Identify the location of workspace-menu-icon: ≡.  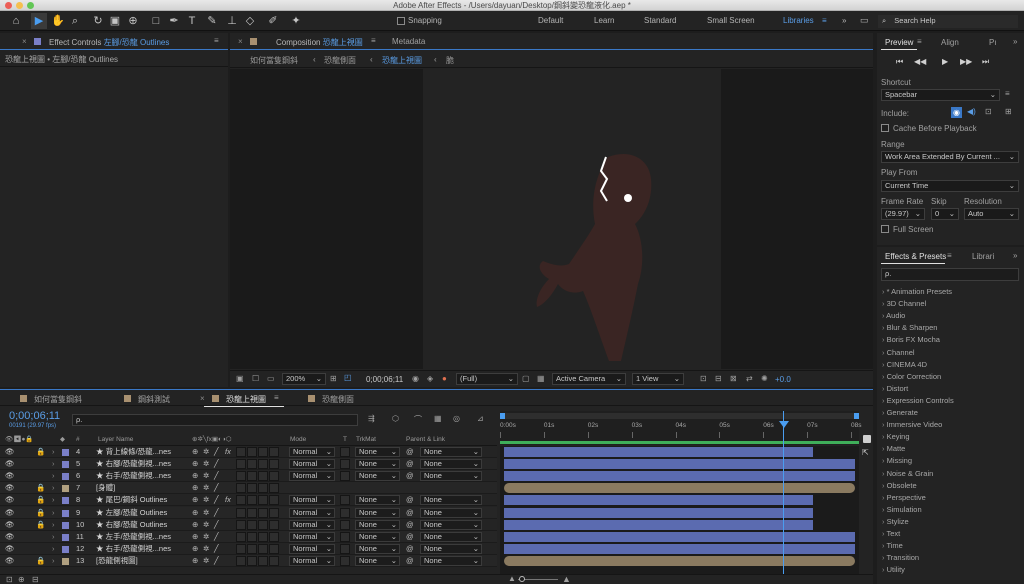
(824, 20).